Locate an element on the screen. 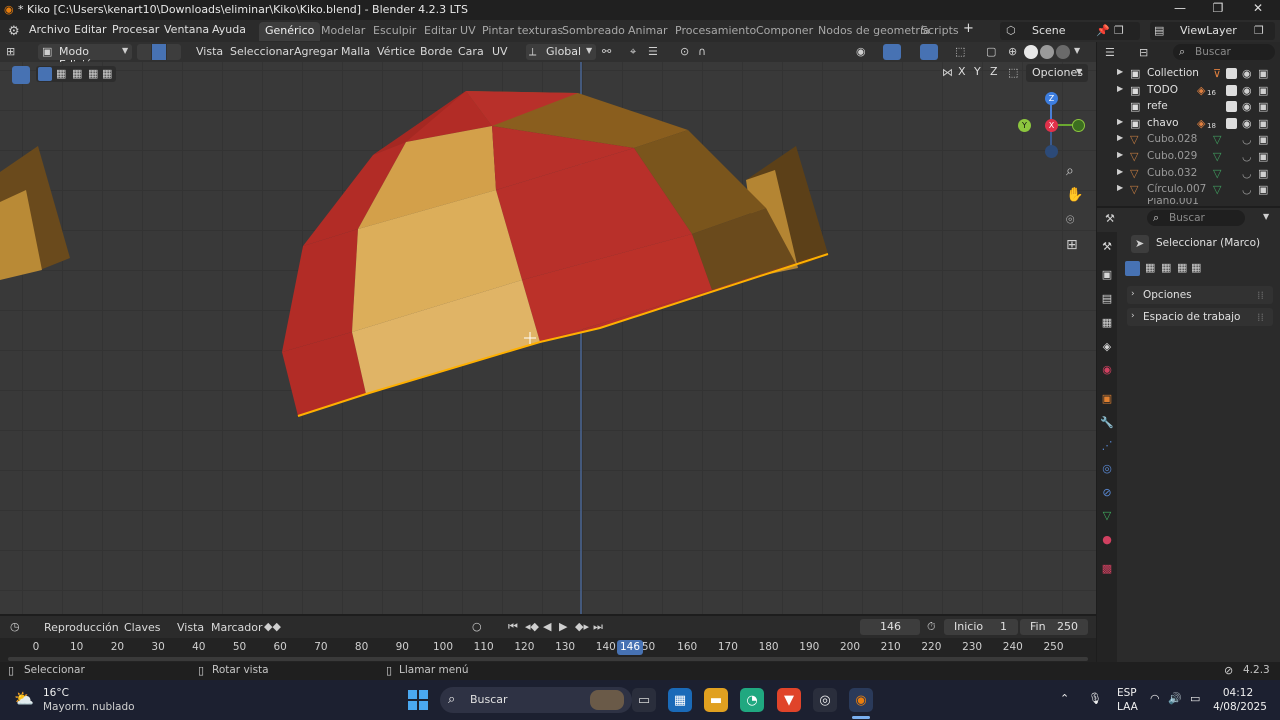  render-tab-icon: ▣ is located at coordinates (1107, 275).